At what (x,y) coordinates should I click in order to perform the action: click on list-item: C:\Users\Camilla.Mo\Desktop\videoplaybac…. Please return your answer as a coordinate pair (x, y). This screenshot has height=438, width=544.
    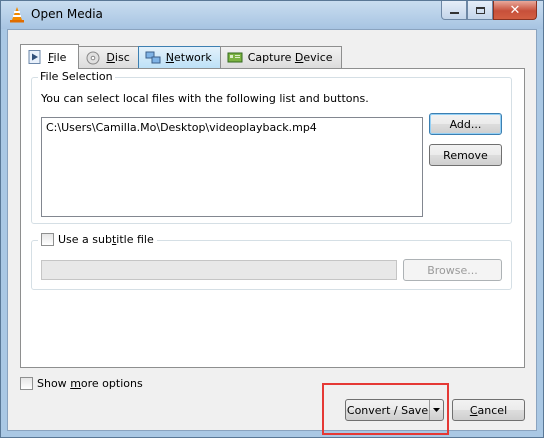
    Looking at the image, I should click on (232, 127).